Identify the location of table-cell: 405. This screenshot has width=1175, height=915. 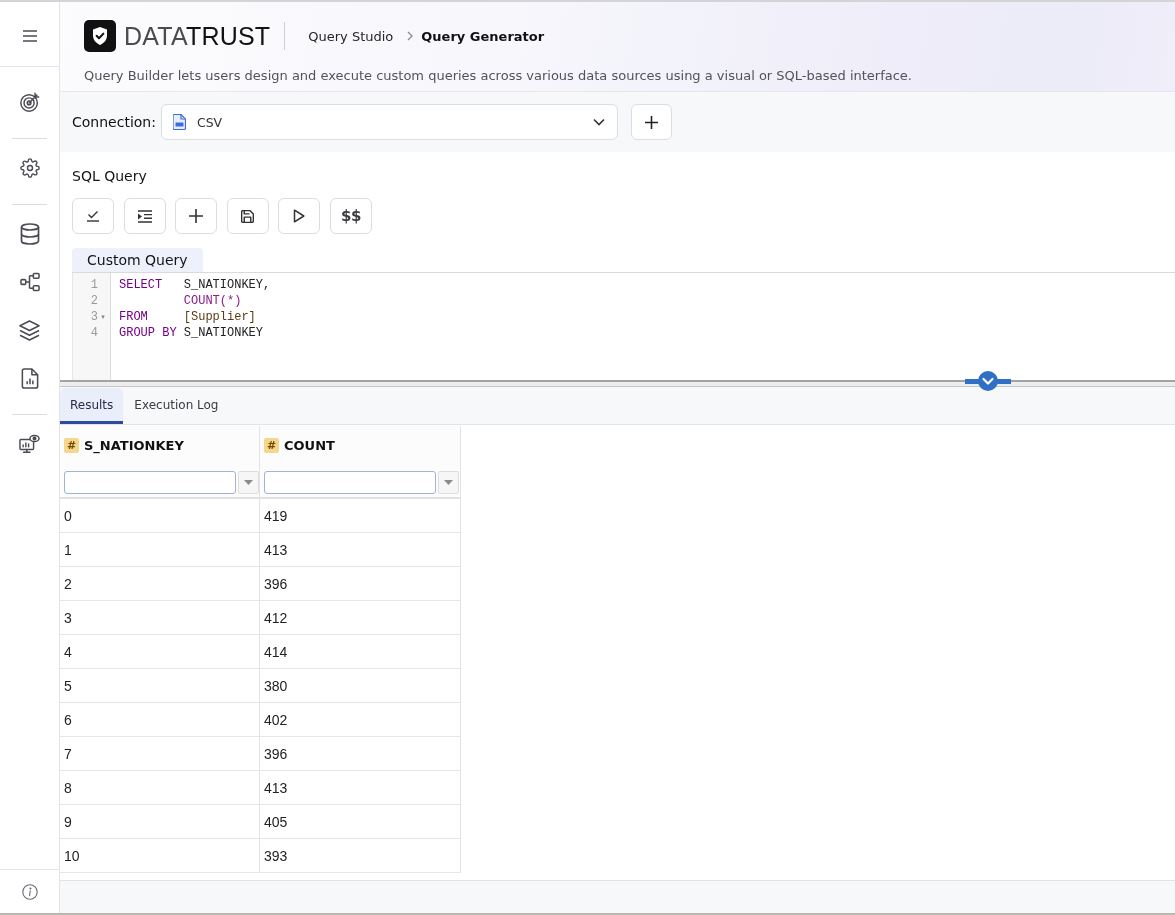
(360, 821).